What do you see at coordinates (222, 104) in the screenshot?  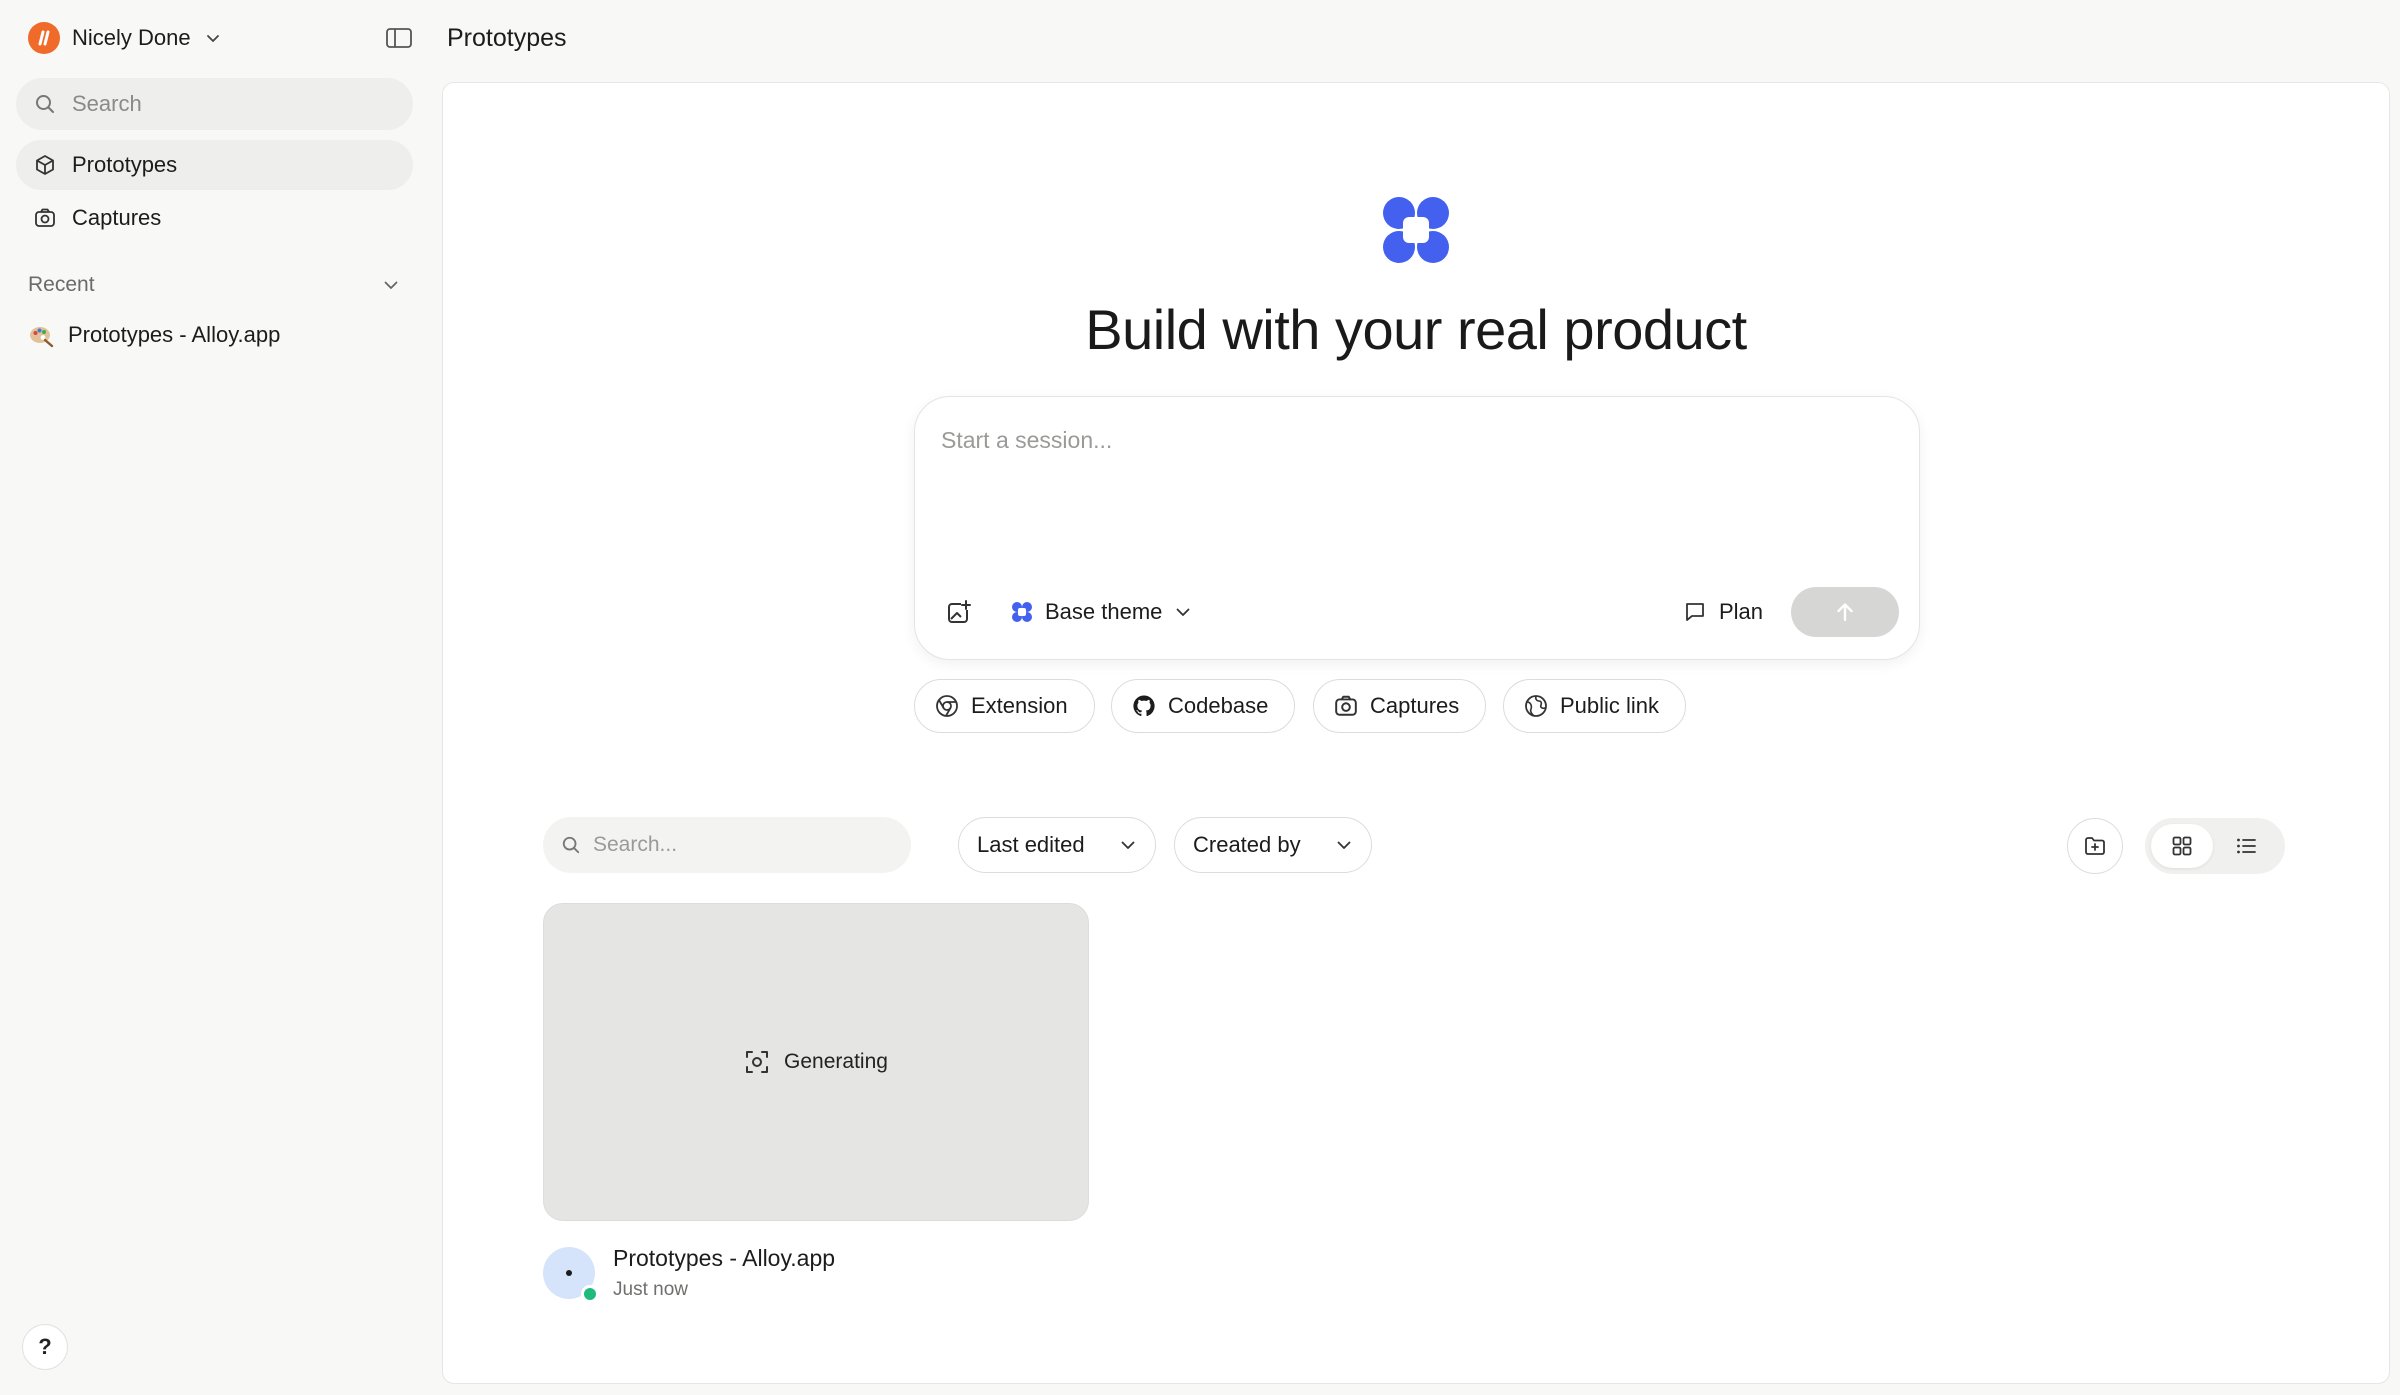 I see `sidebar-search-input` at bounding box center [222, 104].